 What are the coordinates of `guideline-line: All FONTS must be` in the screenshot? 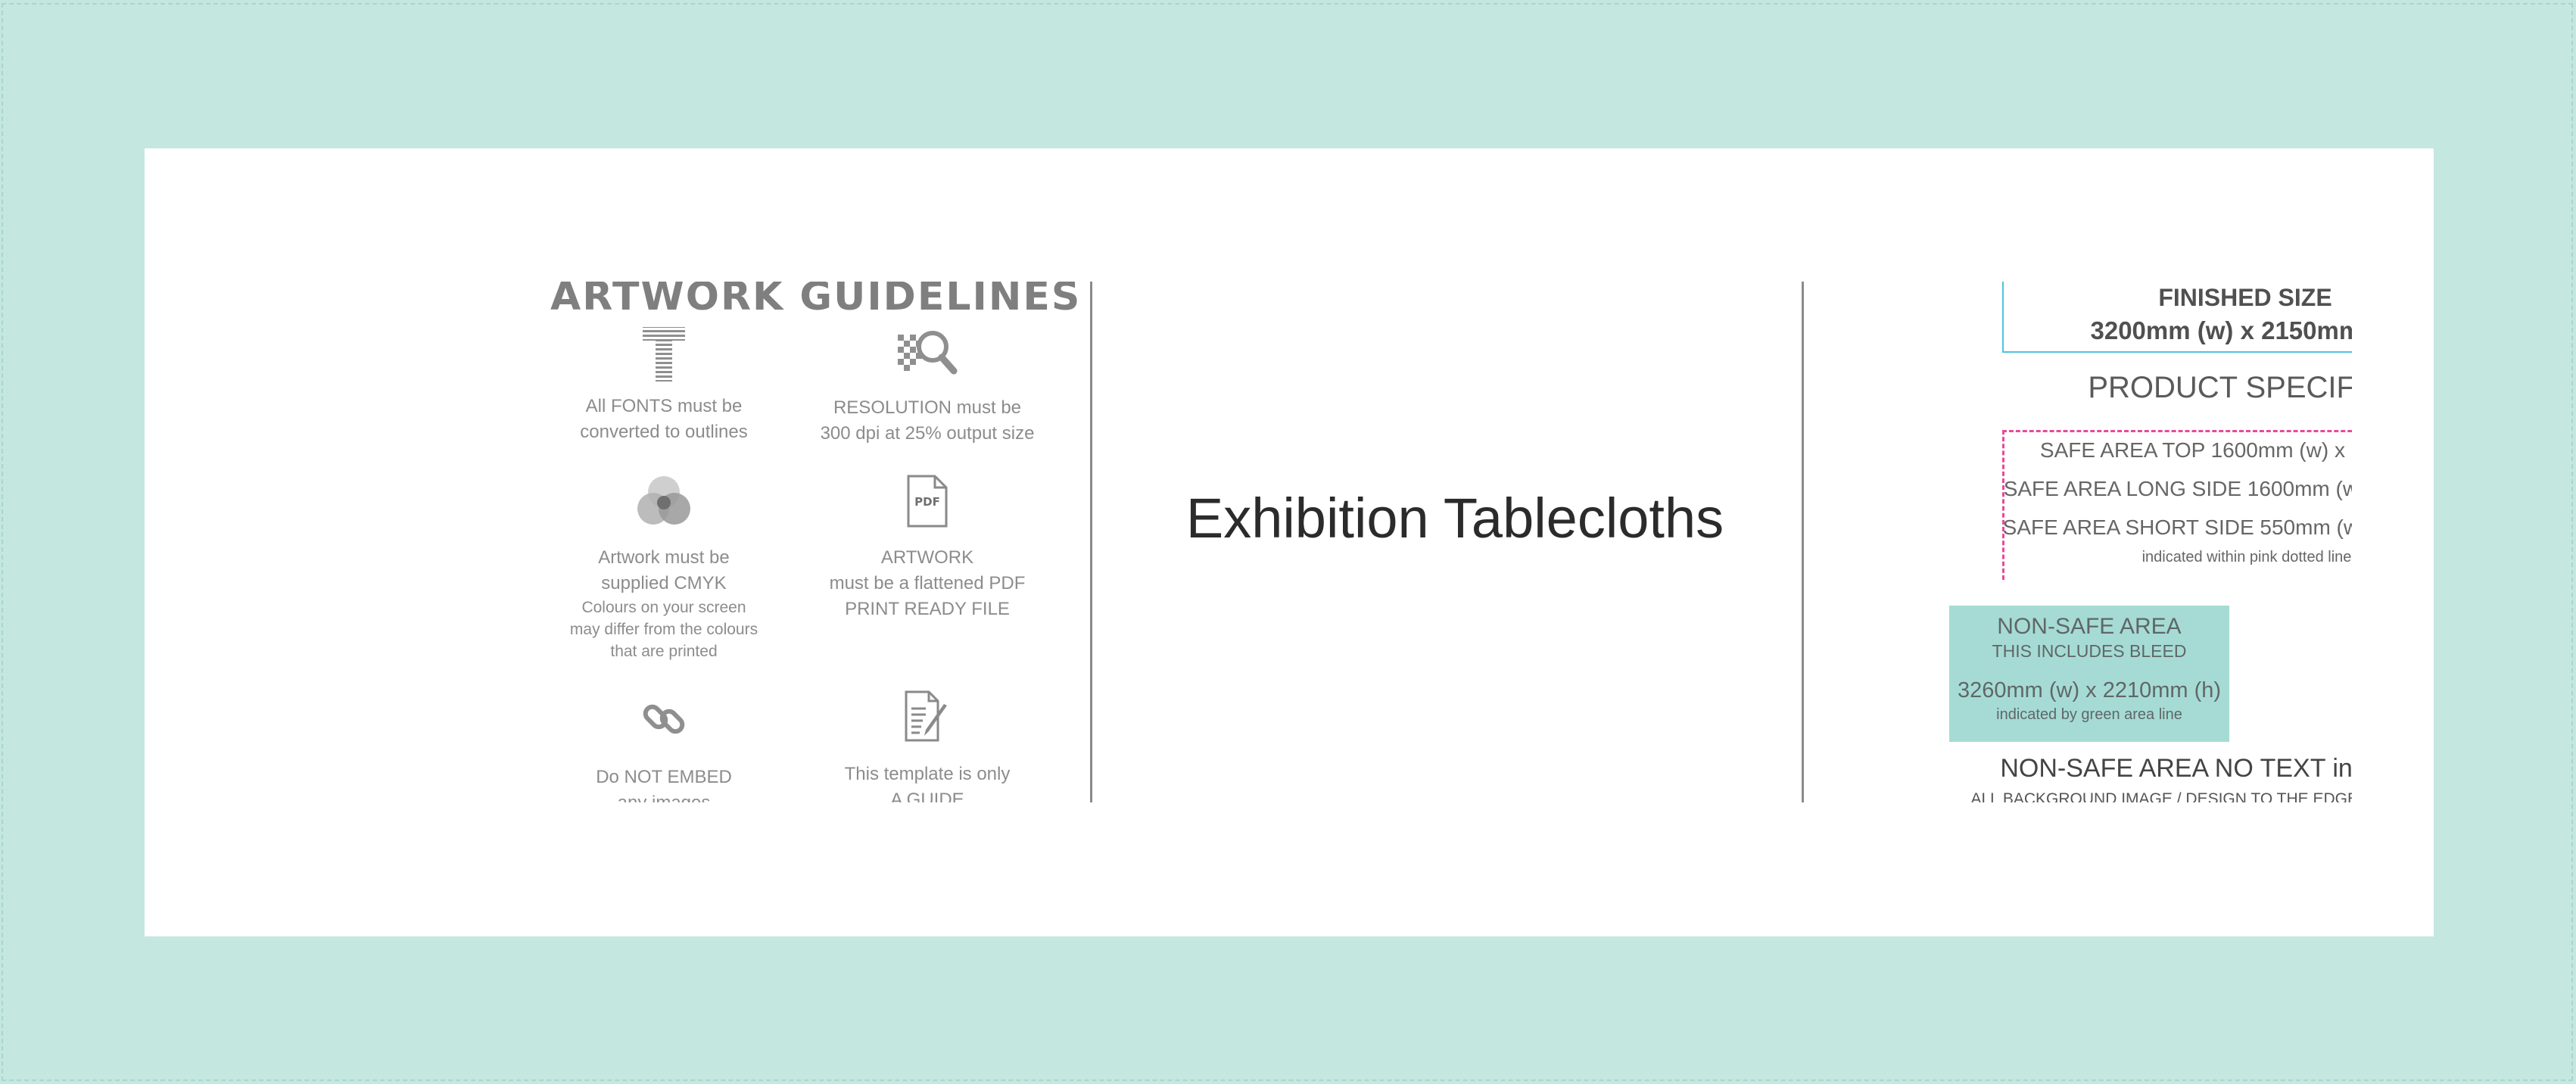 It's located at (664, 406).